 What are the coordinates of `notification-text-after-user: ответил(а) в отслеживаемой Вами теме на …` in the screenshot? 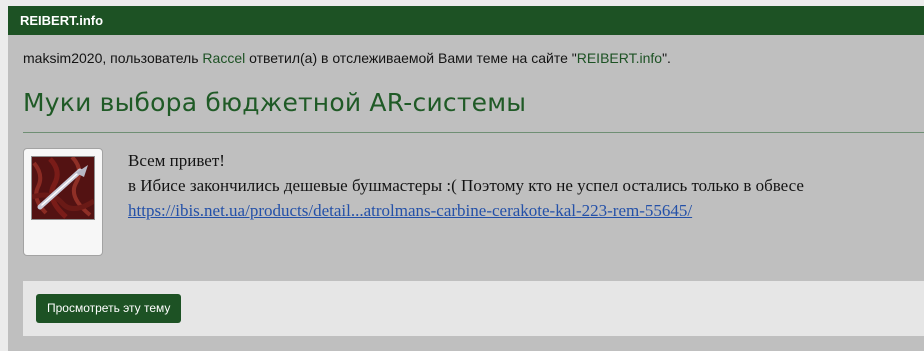 It's located at (411, 58).